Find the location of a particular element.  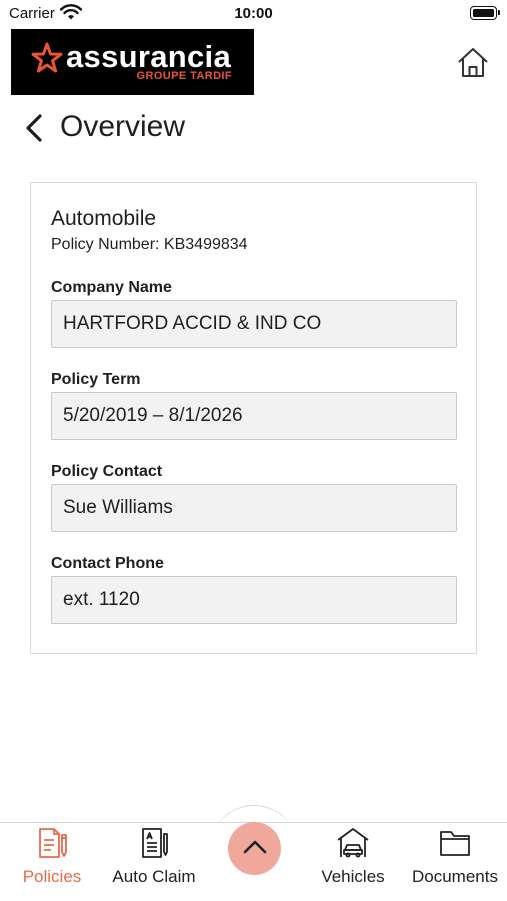

contact-phone-field: ext. 1120 is located at coordinates (254, 600).